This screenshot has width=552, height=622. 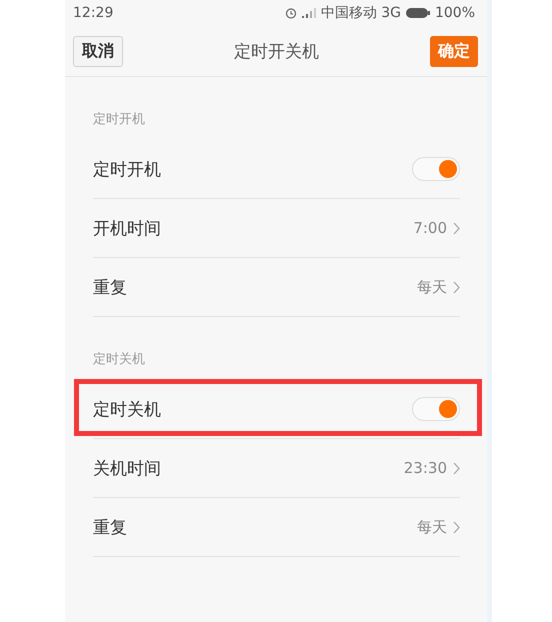 What do you see at coordinates (93, 13) in the screenshot?
I see `status-time: 12:29` at bounding box center [93, 13].